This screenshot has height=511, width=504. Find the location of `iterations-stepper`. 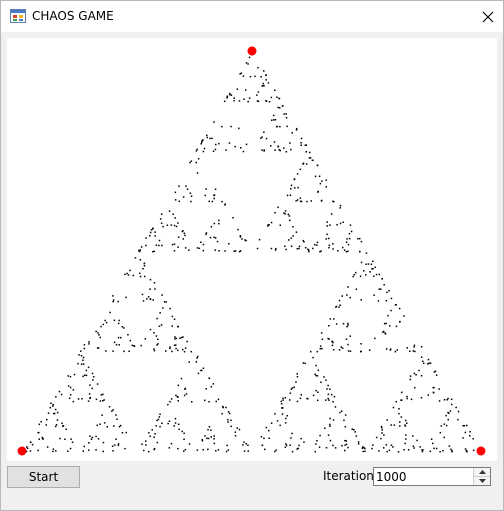

iterations-stepper is located at coordinates (432, 476).